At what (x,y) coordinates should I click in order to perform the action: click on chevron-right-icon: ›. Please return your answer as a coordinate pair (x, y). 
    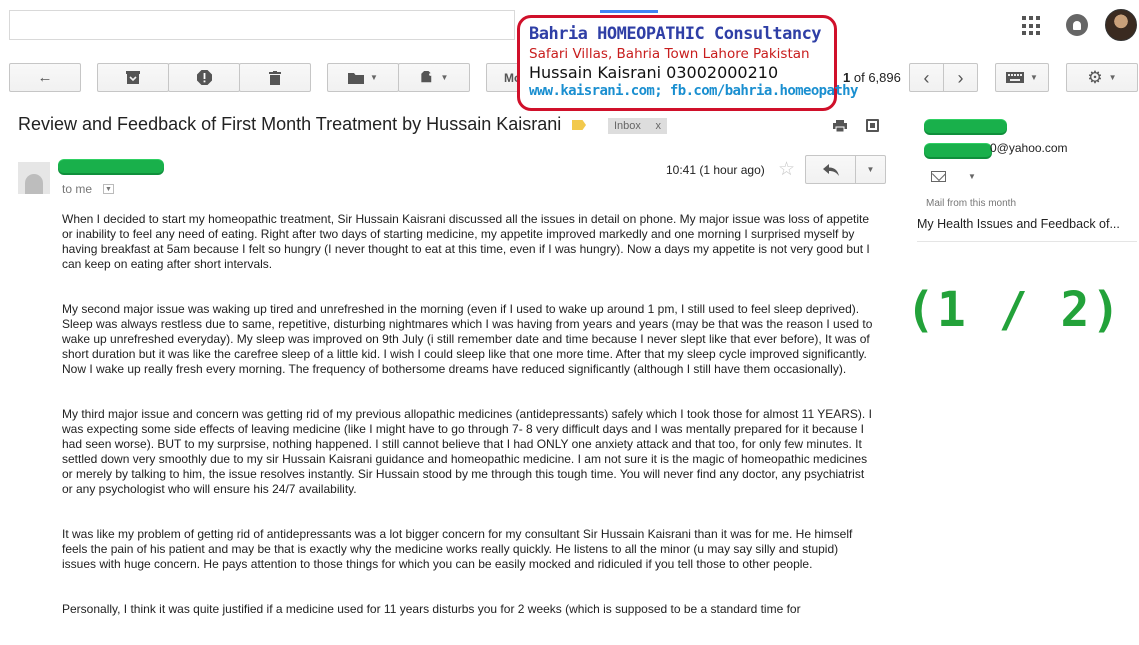
    Looking at the image, I should click on (960, 77).